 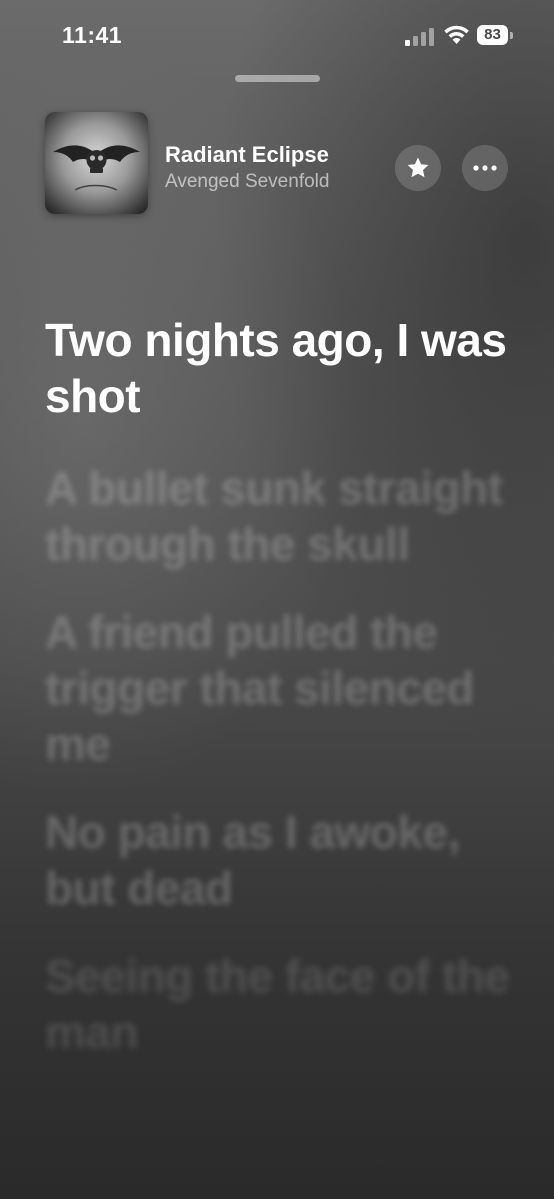 What do you see at coordinates (285, 368) in the screenshot?
I see `lyric-line-current: Two nights ago, I was shot` at bounding box center [285, 368].